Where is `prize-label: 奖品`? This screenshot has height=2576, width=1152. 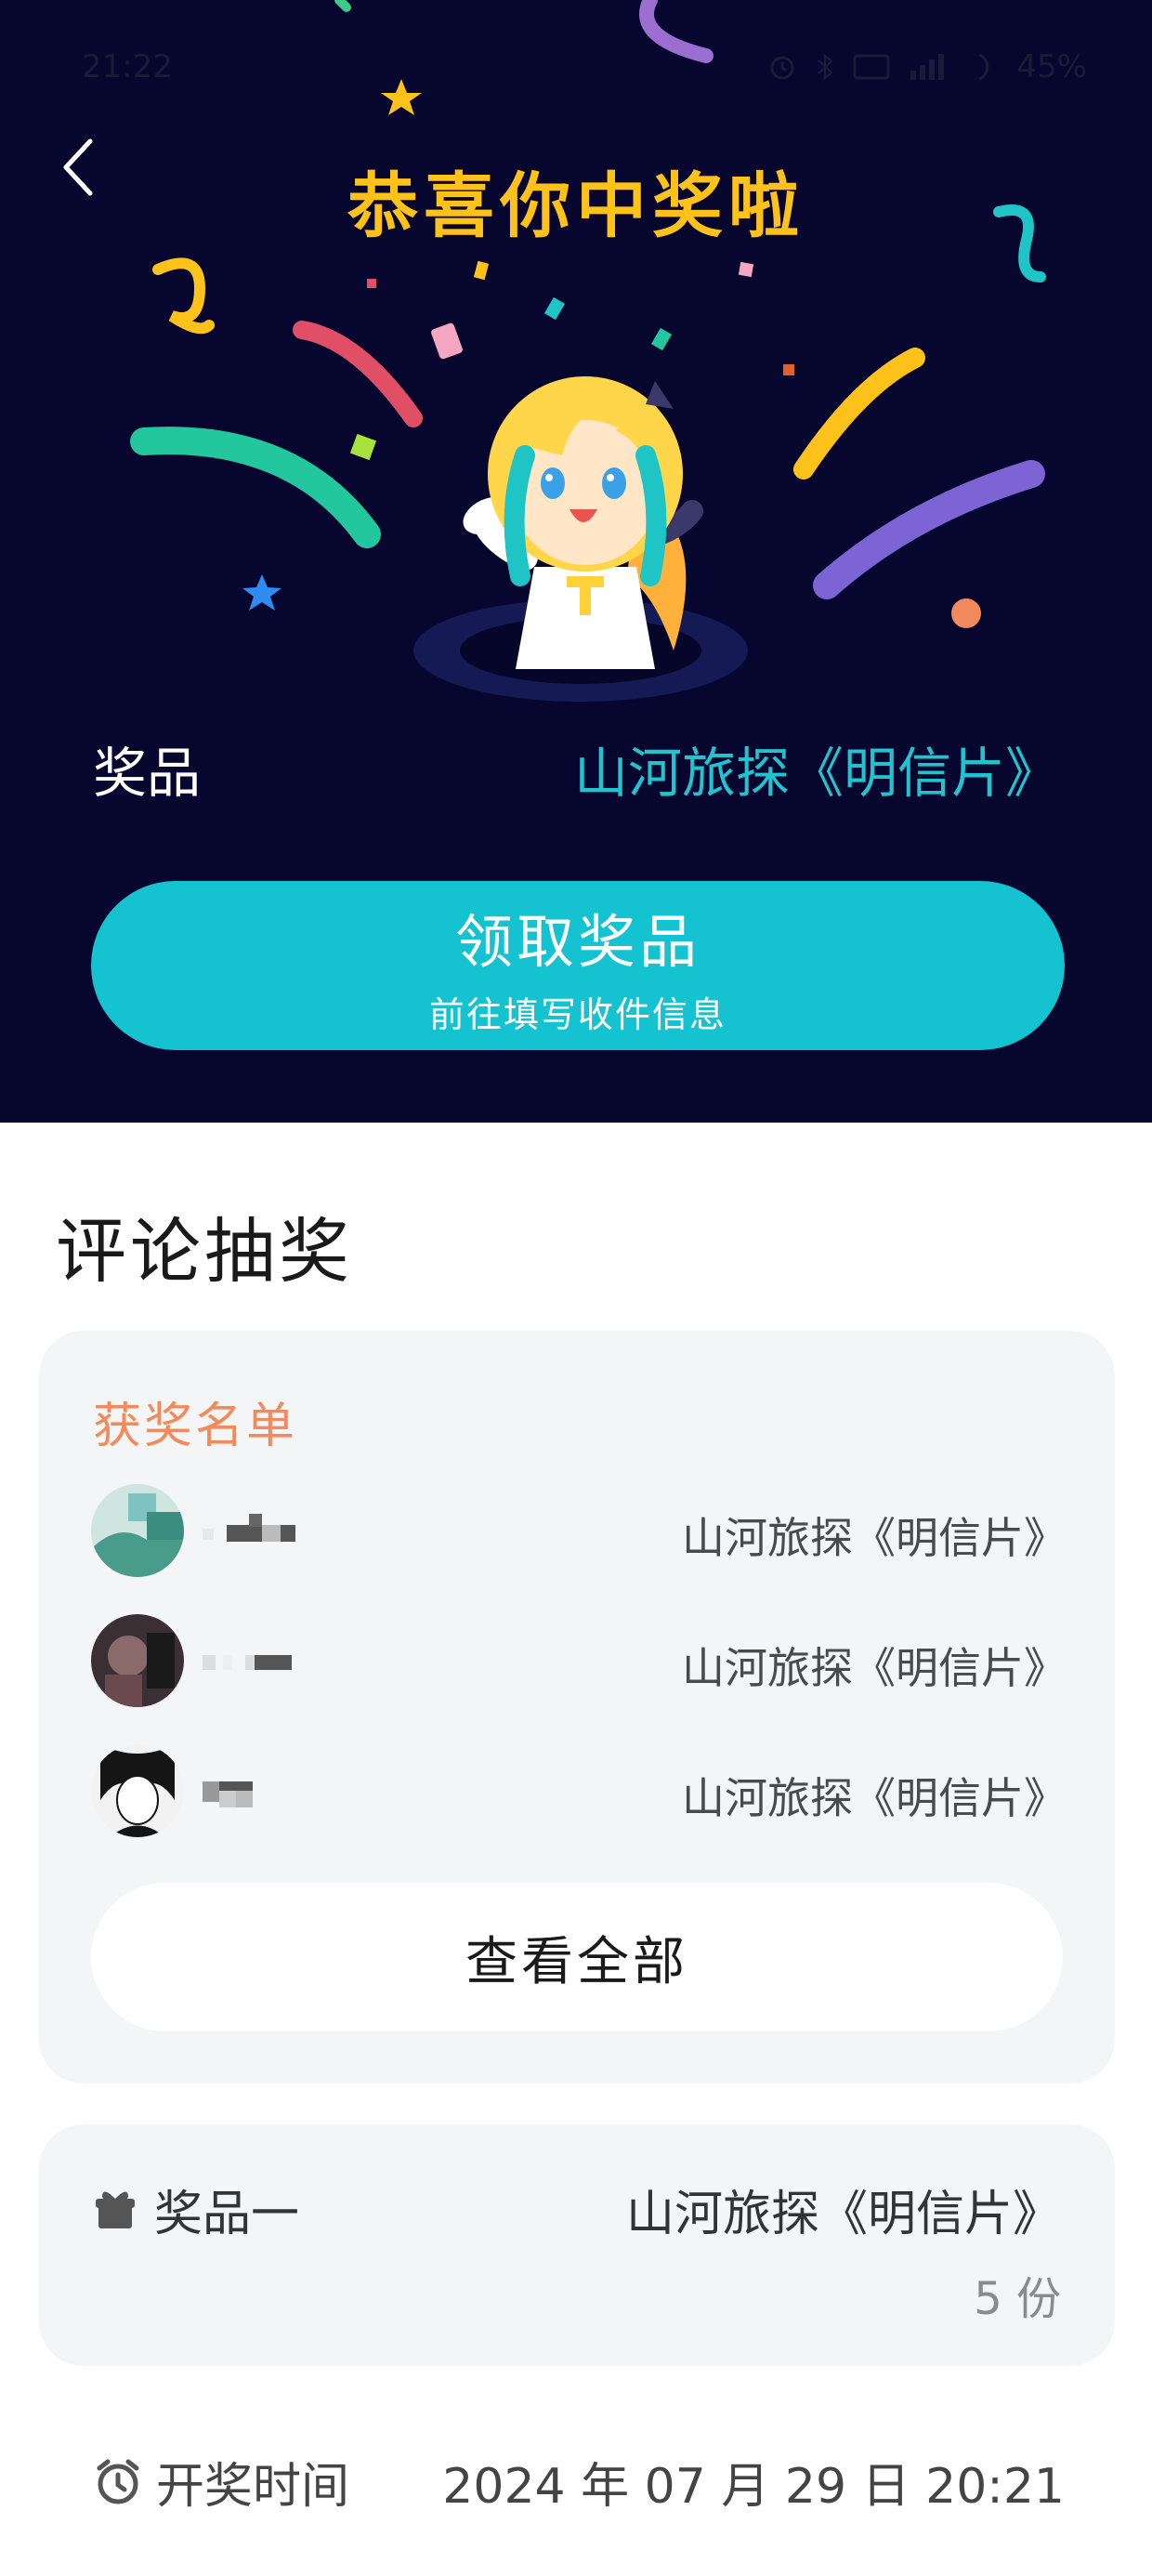
prize-label: 奖品 is located at coordinates (147, 773).